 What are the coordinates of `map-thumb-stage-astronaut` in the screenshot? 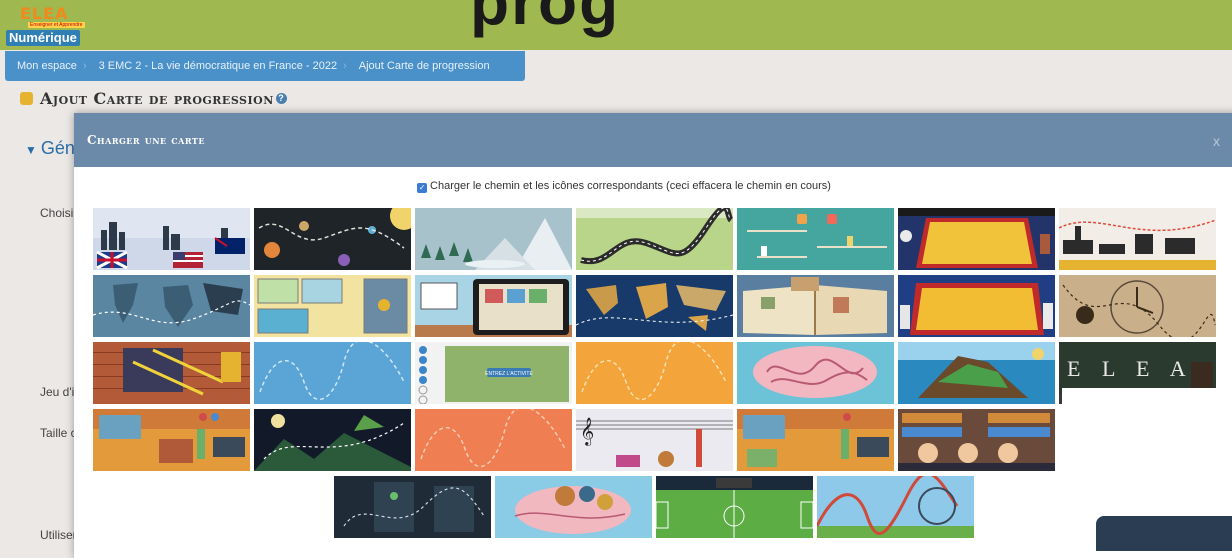 It's located at (976, 239).